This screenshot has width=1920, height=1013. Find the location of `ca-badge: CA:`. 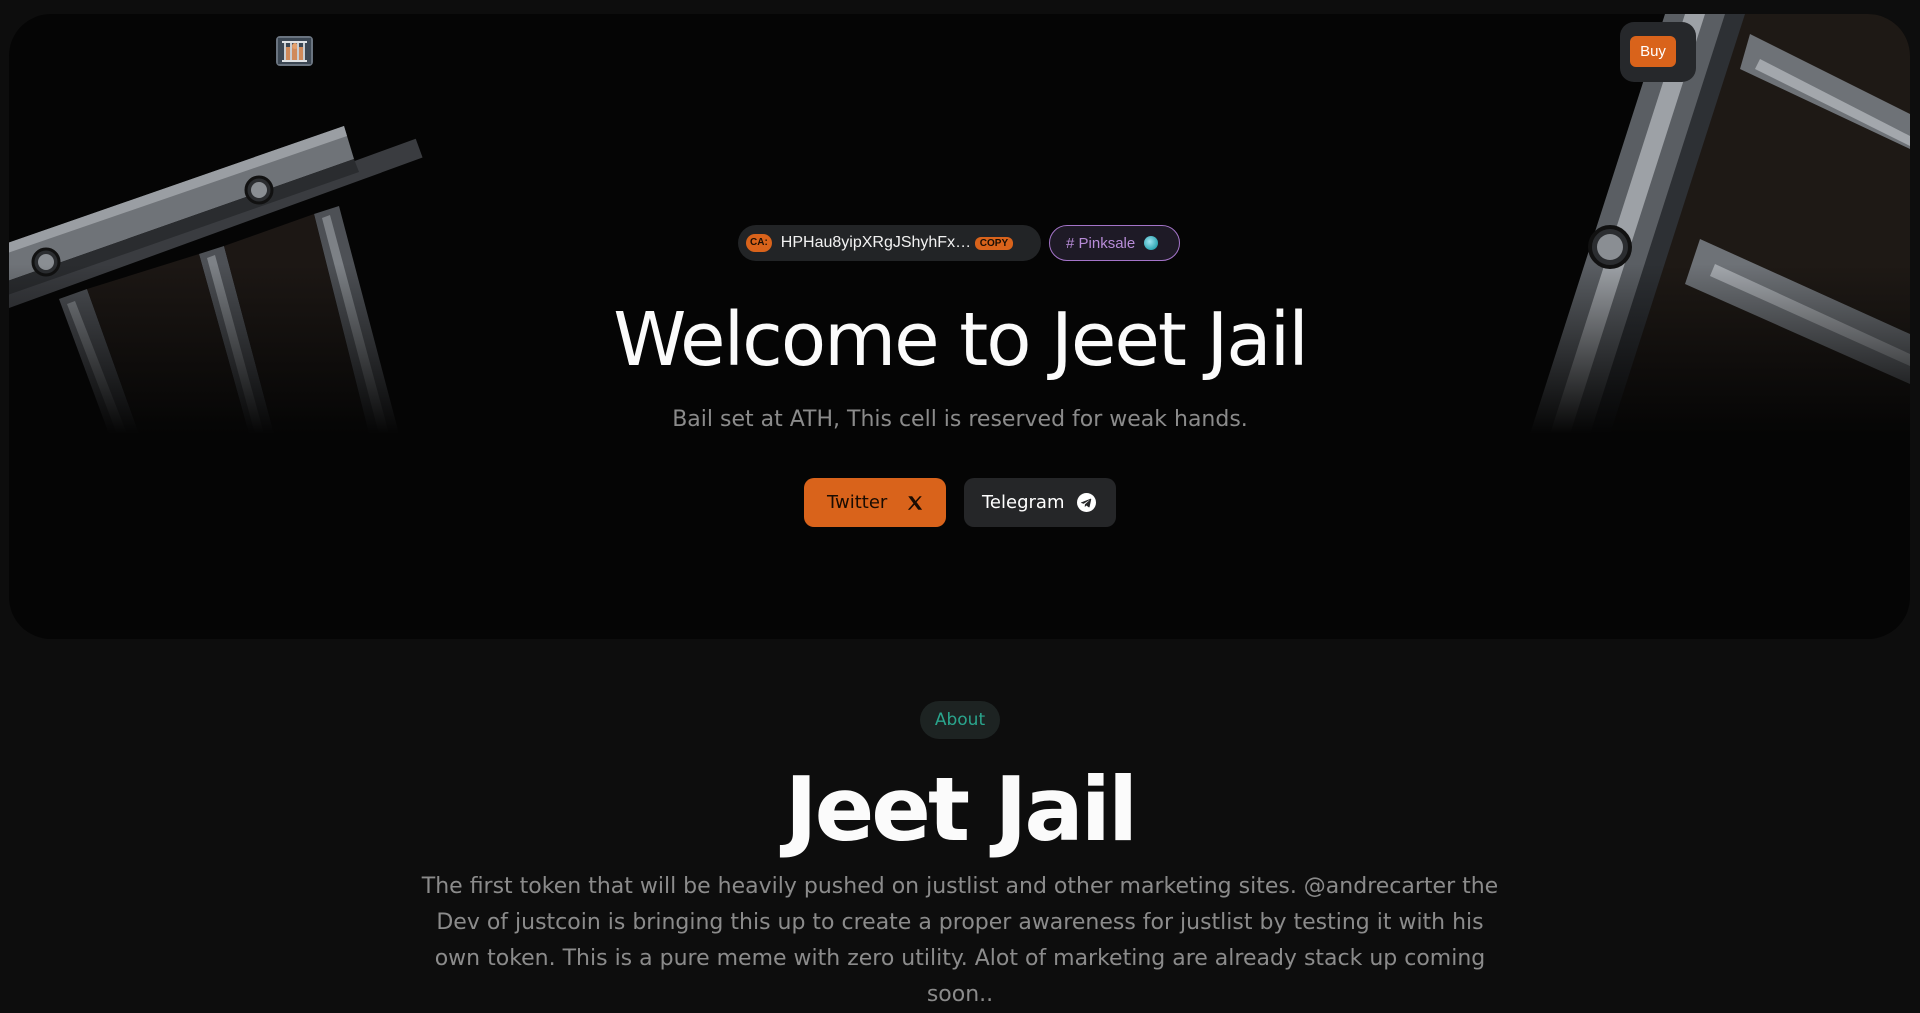

ca-badge: CA: is located at coordinates (759, 243).